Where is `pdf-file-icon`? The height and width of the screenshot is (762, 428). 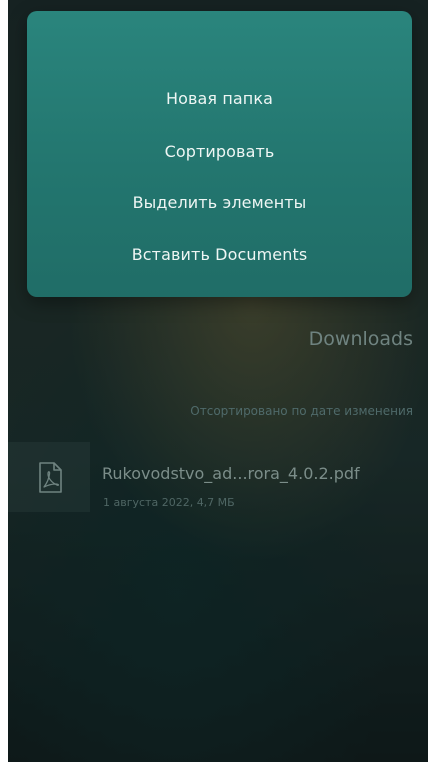 pdf-file-icon is located at coordinates (50, 477).